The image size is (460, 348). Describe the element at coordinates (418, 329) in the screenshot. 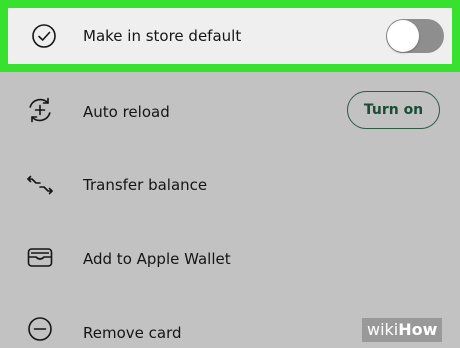

I see `watermark-how: How` at that location.